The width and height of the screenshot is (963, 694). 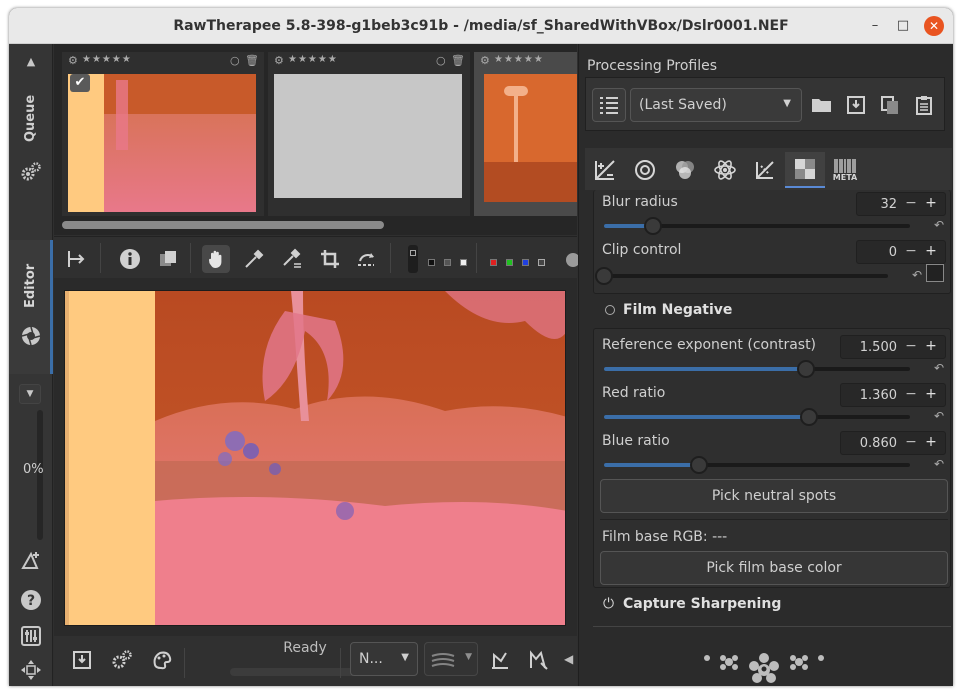 I want to click on reference-exponent-spinner: 1.500 − +, so click(x=893, y=347).